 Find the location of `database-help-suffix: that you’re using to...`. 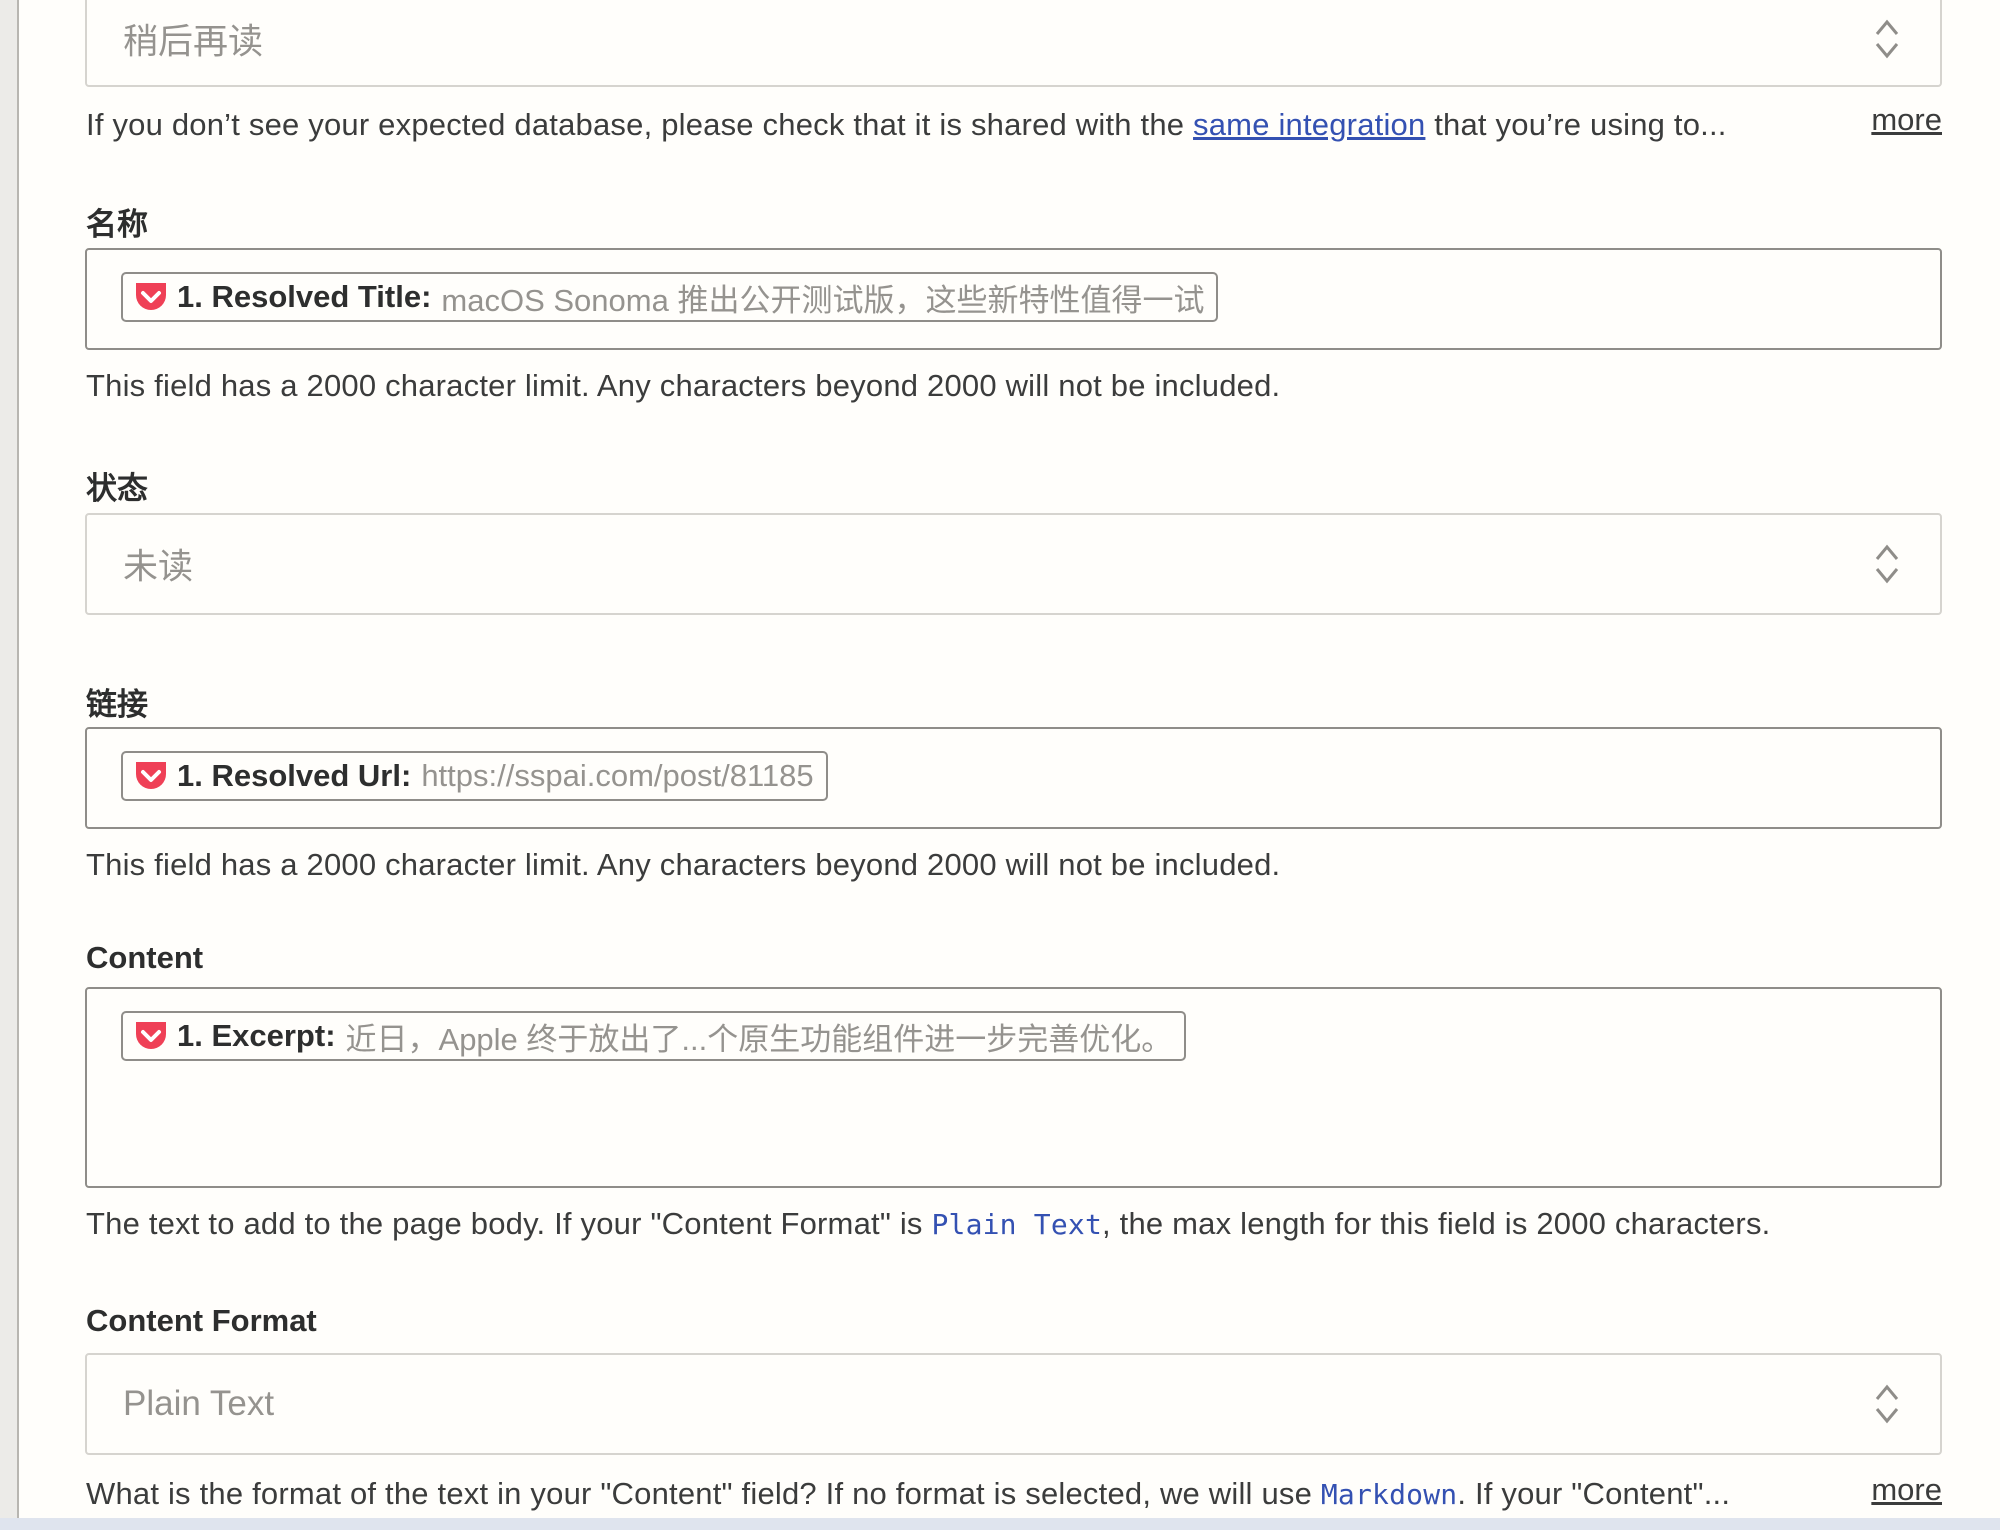

database-help-suffix: that you’re using to... is located at coordinates (1576, 124).